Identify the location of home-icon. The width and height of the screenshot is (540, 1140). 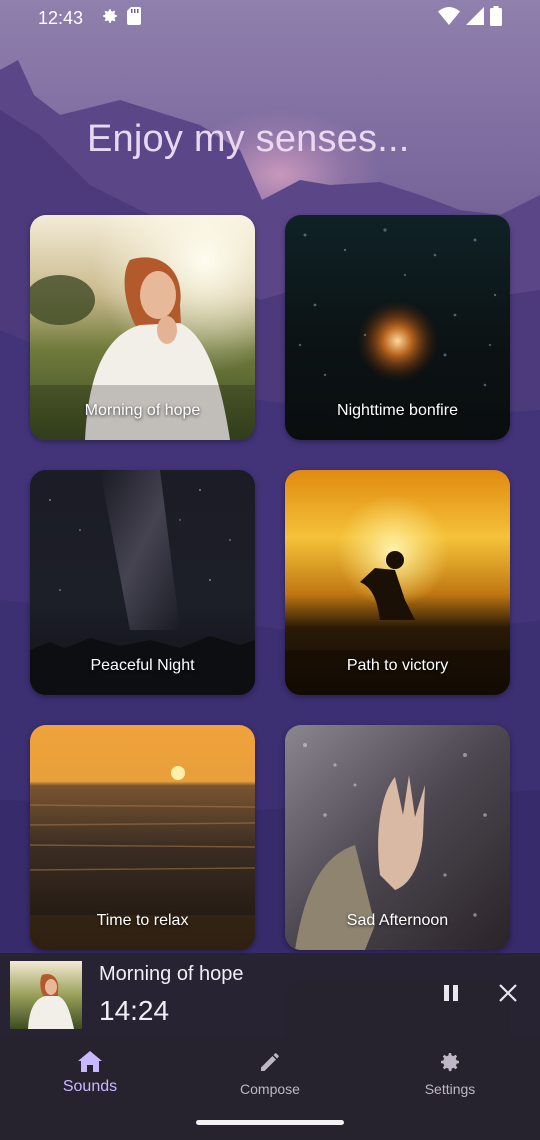
(90, 1062).